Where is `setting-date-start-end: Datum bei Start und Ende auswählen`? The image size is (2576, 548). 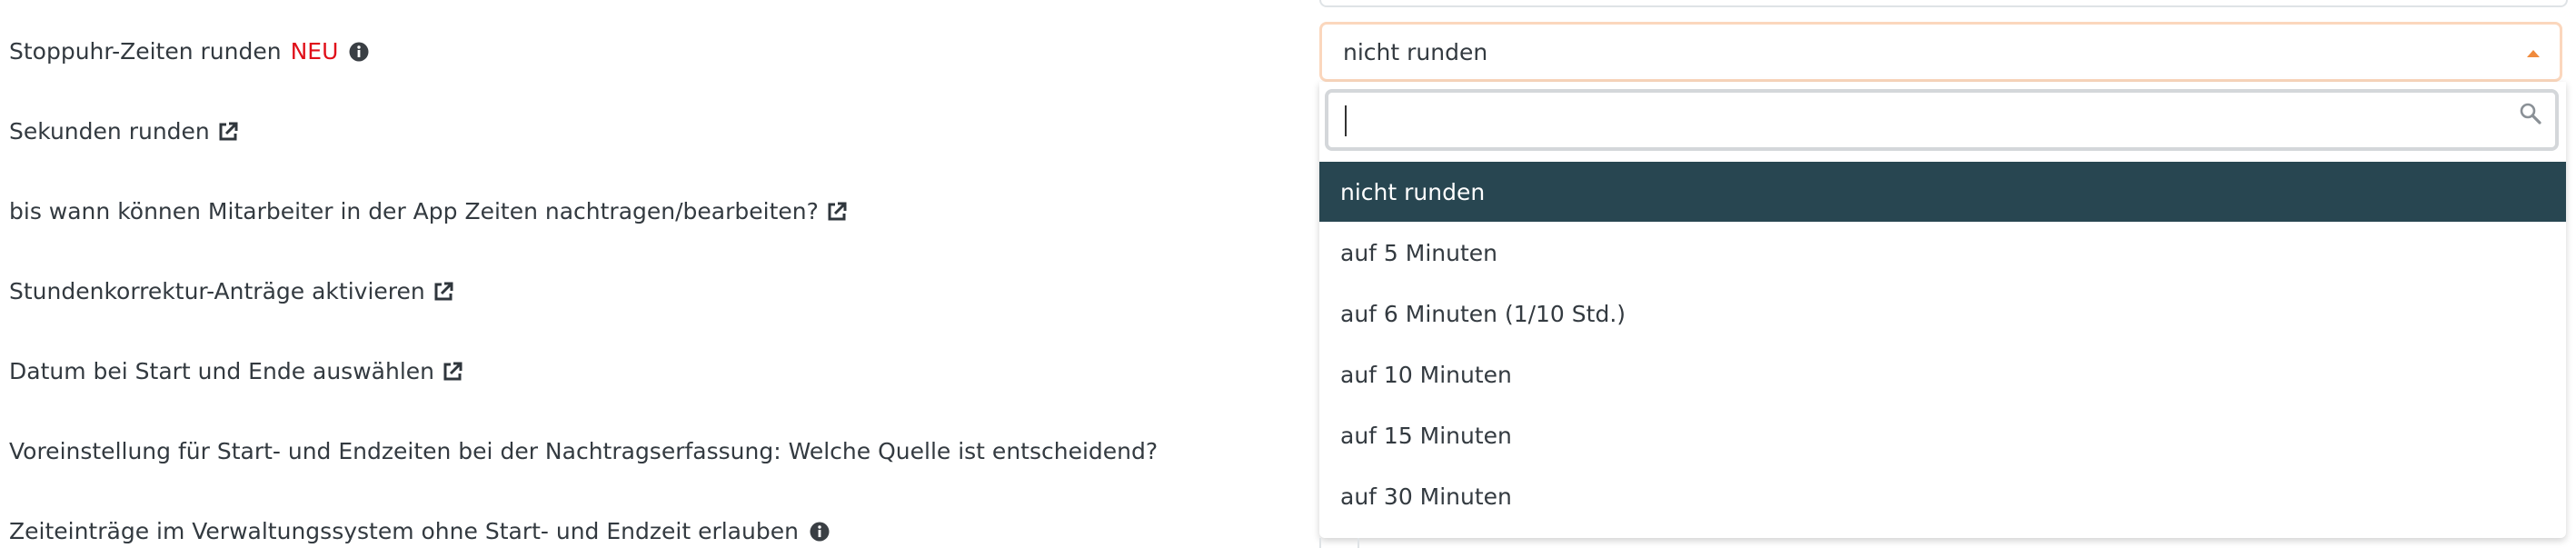
setting-date-start-end: Datum bei Start und Ende auswählen is located at coordinates (236, 371).